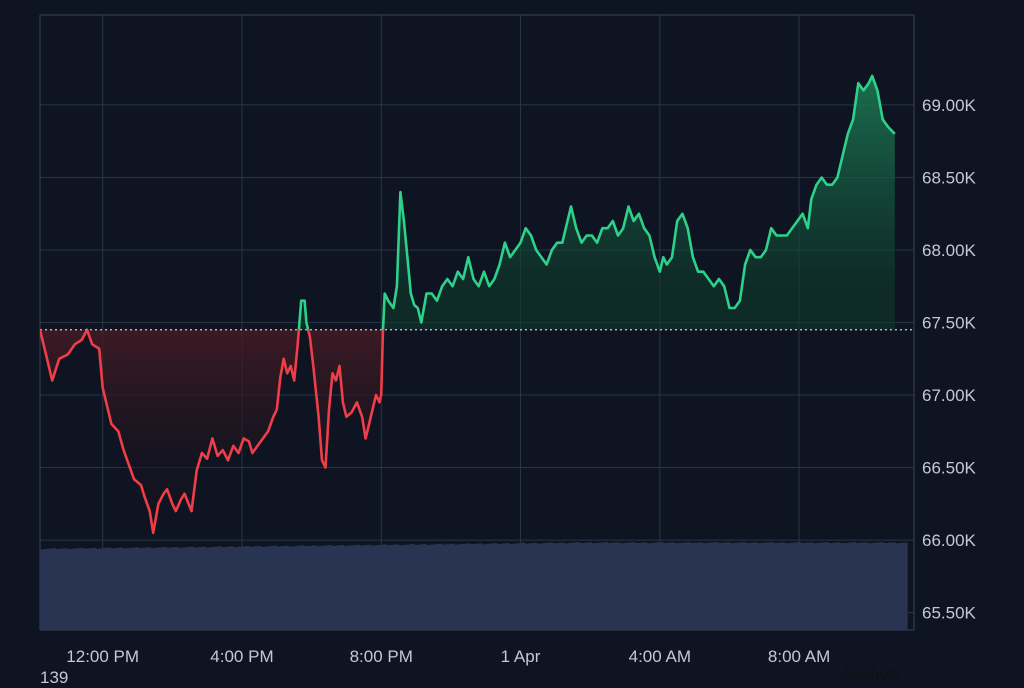 The height and width of the screenshot is (688, 1024). Describe the element at coordinates (949, 105) in the screenshot. I see `y-tick-label: 69.00K` at that location.